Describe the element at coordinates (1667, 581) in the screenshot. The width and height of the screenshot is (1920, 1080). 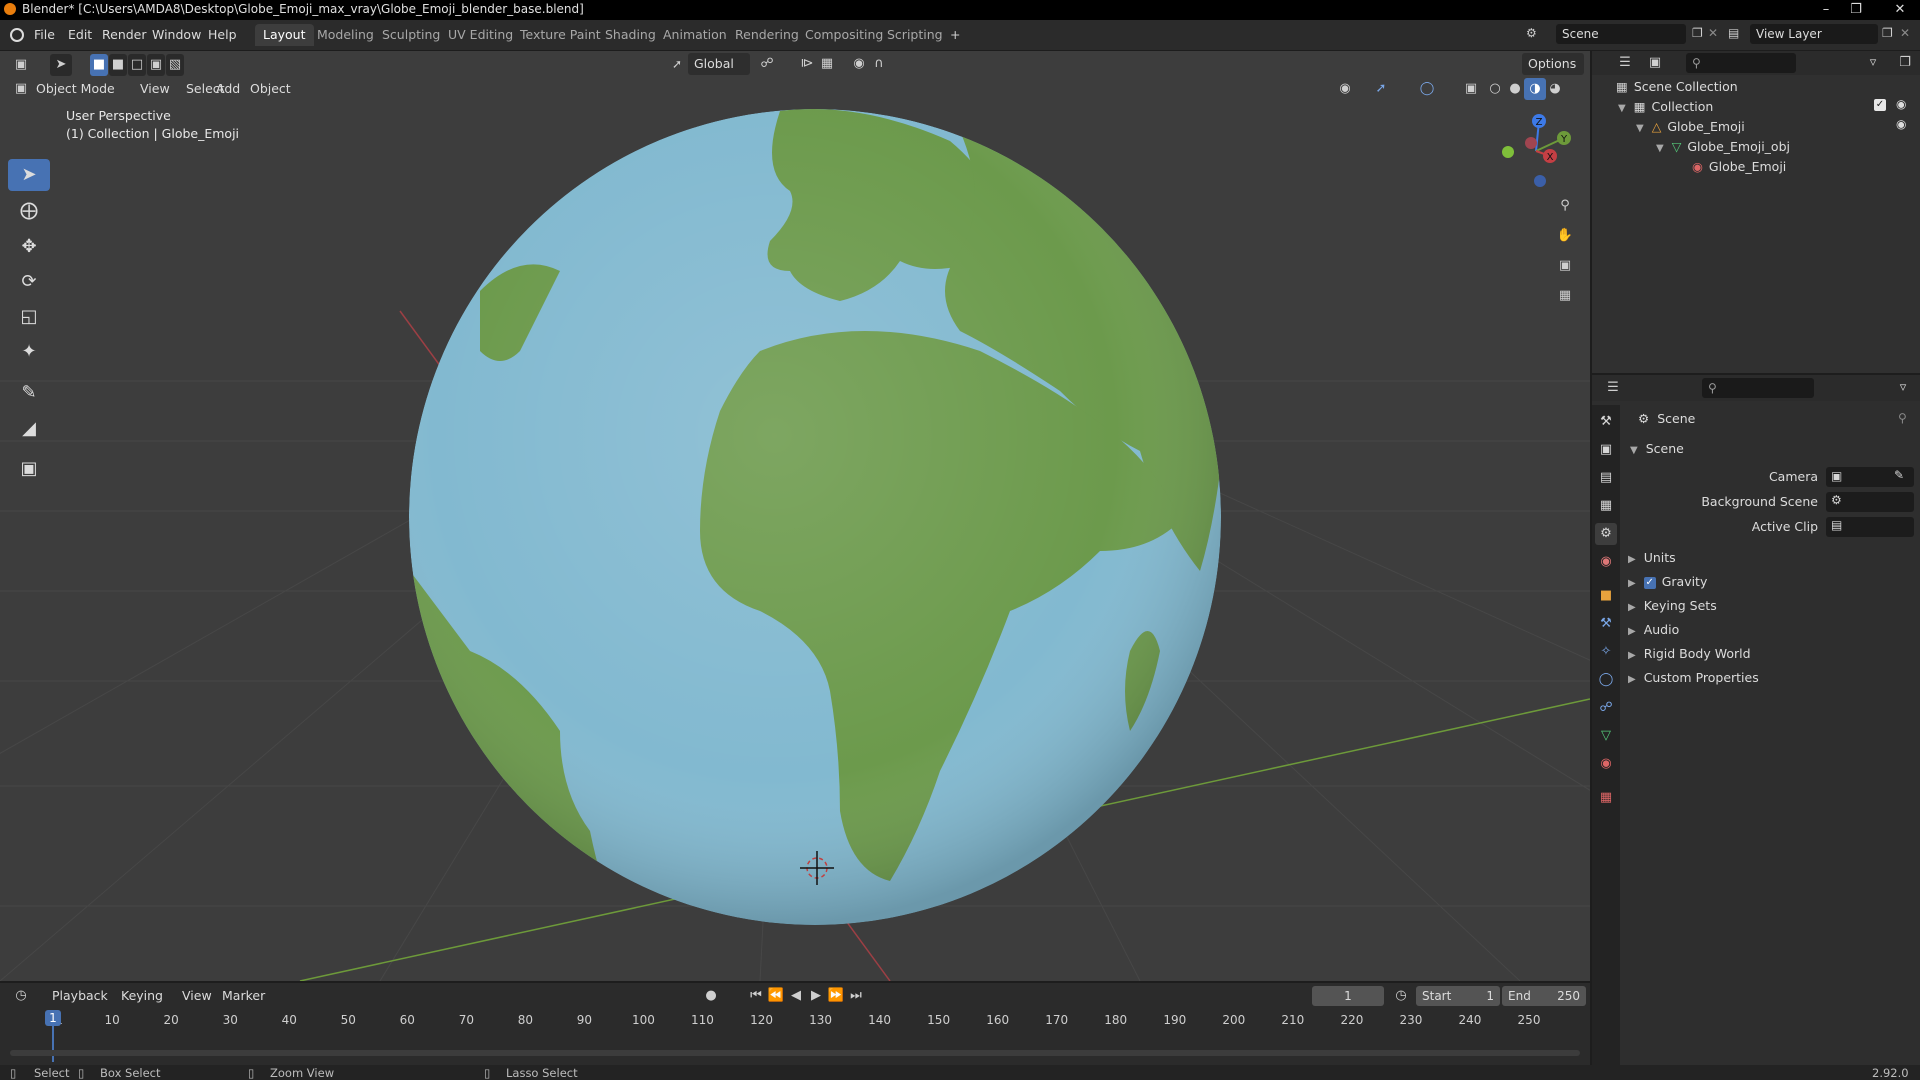
I see `gravity-panel-header: ▶ ✓ Gravity` at that location.